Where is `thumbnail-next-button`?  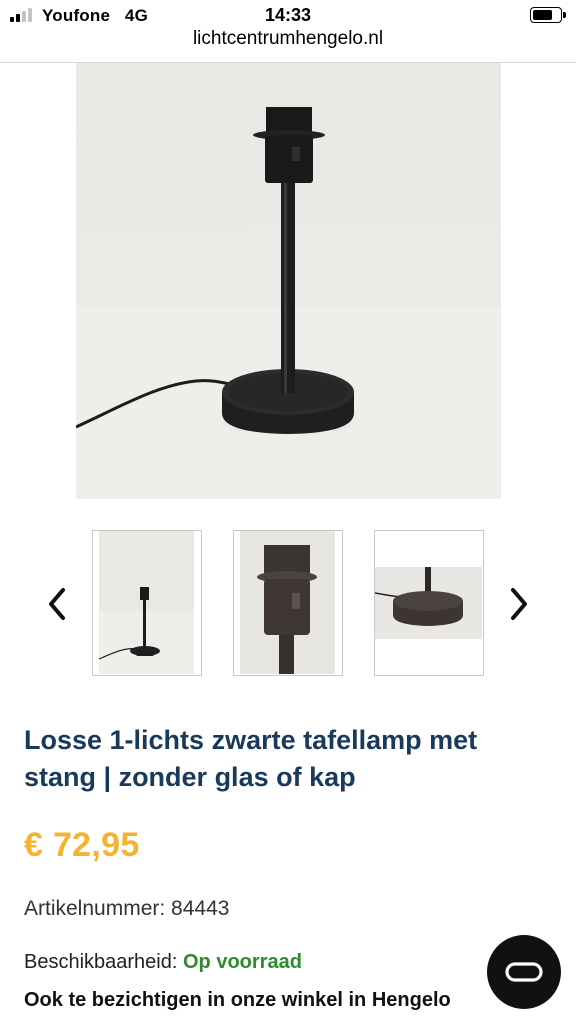 thumbnail-next-button is located at coordinates (519, 604).